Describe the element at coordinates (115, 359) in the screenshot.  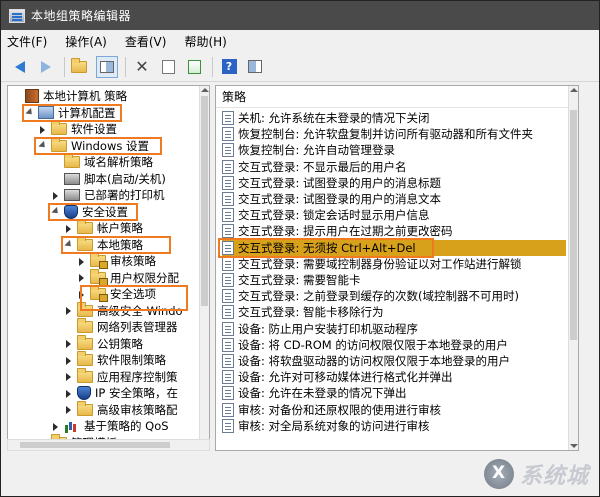
I see `tree-item: 软件限制策略` at that location.